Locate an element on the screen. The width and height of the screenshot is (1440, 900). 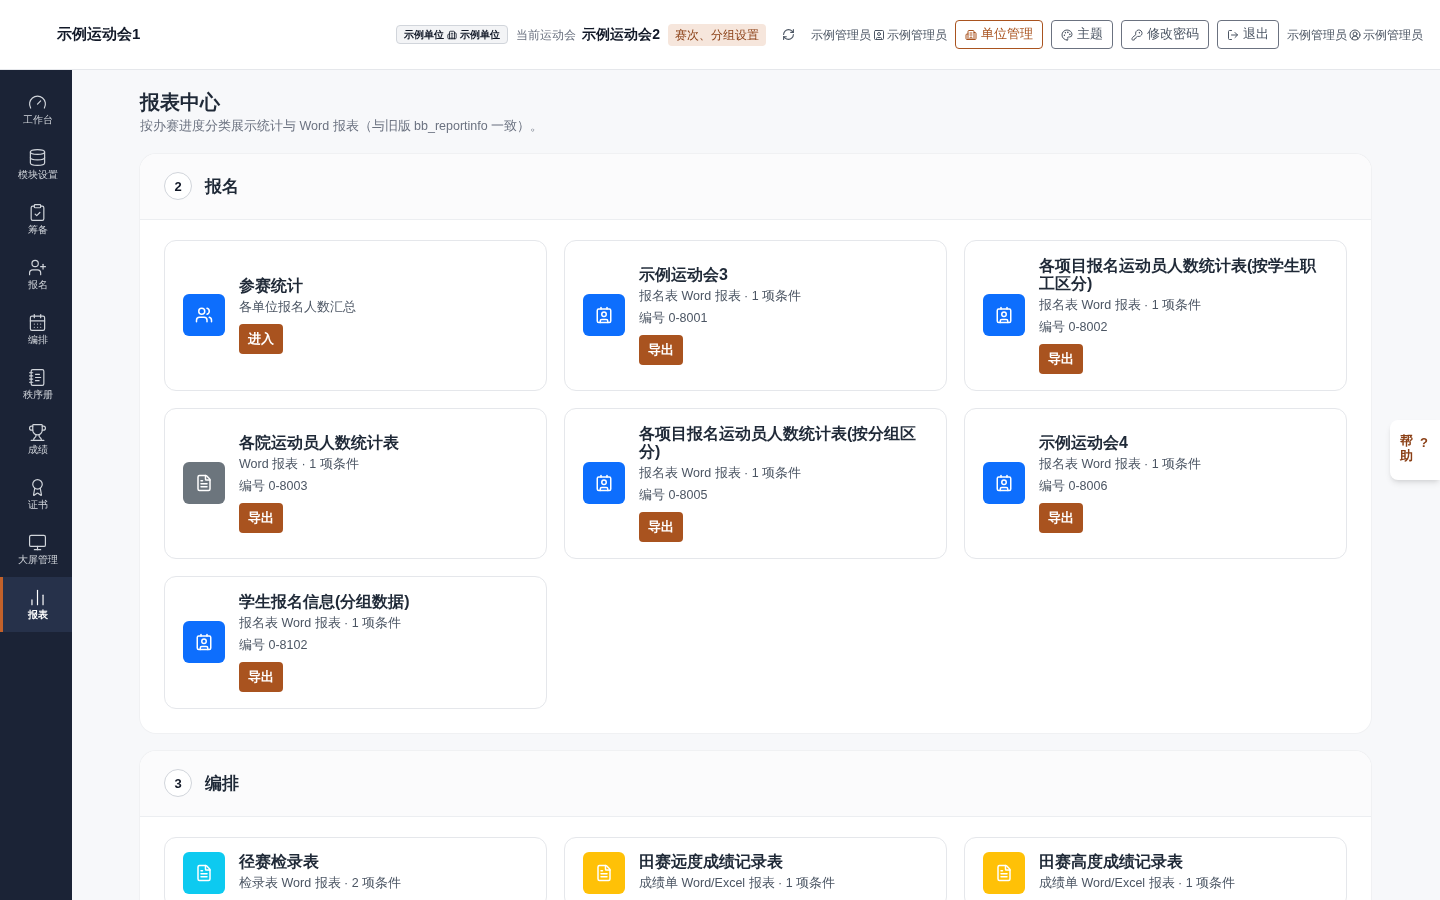
report-title: 径赛检录表 is located at coordinates (279, 862).